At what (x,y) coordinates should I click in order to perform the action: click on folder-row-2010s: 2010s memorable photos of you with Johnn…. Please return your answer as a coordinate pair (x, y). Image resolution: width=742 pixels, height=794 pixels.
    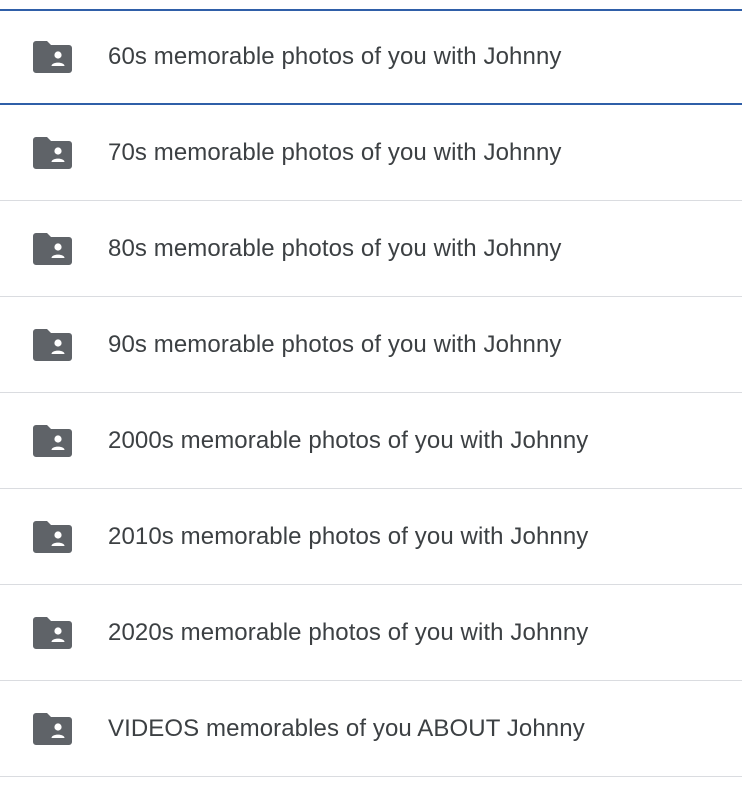
    Looking at the image, I should click on (371, 537).